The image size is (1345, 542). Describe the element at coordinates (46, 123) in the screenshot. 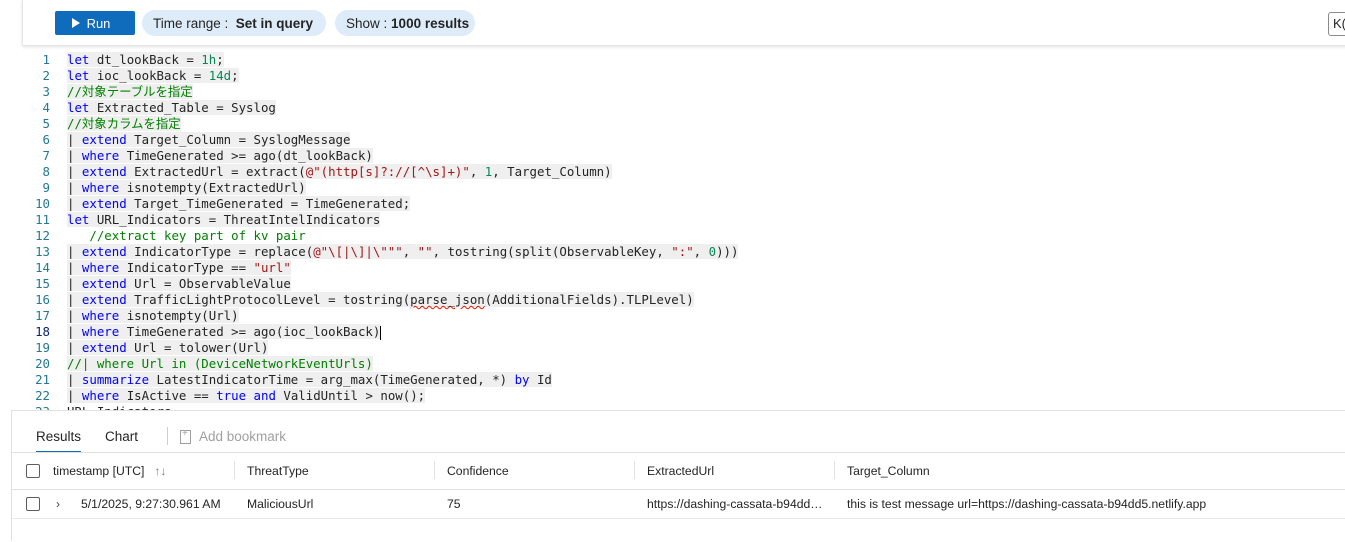

I see `line-number: 5` at that location.